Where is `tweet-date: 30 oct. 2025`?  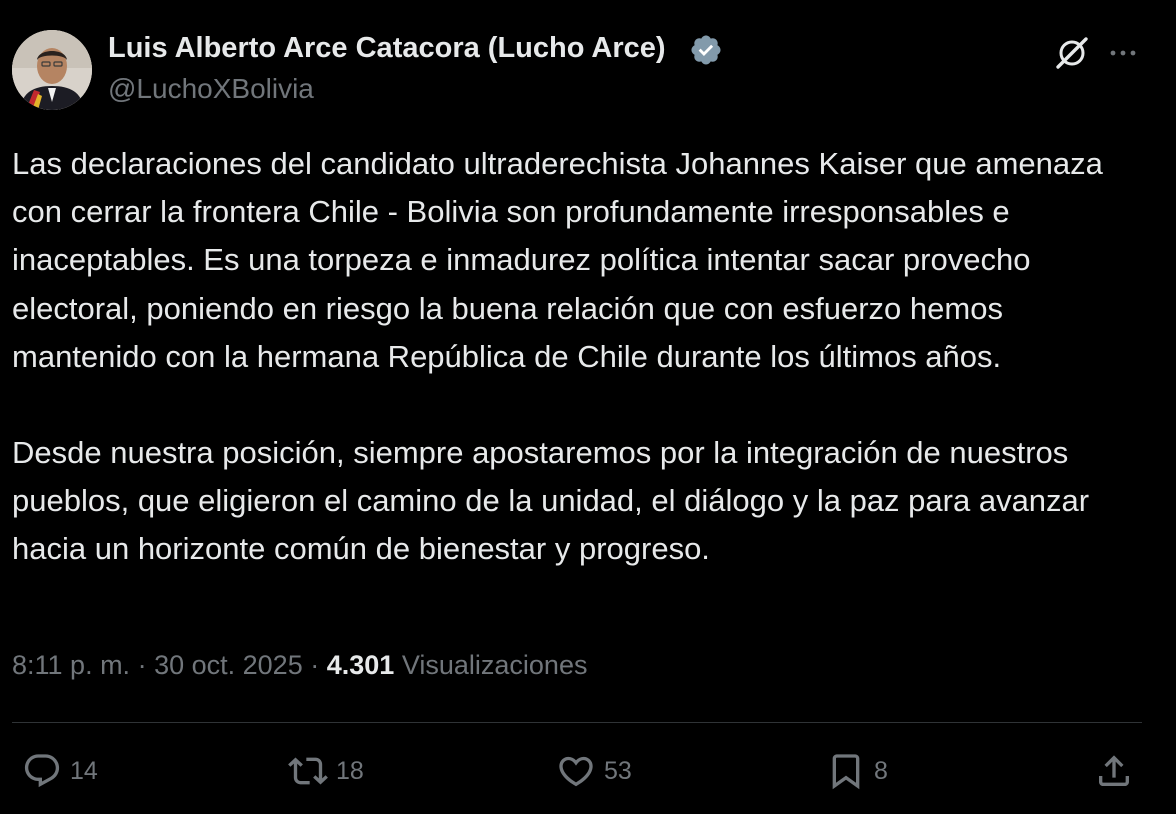 tweet-date: 30 oct. 2025 is located at coordinates (228, 665).